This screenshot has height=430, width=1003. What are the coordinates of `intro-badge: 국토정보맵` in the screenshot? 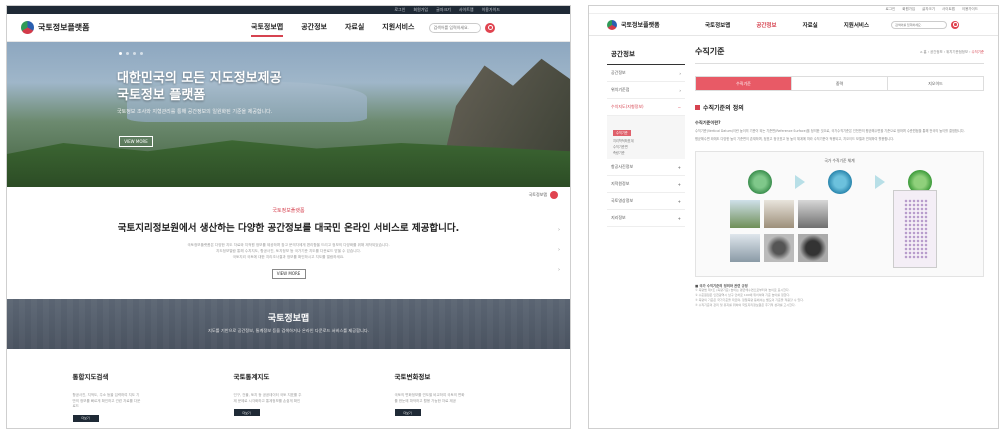 It's located at (543, 195).